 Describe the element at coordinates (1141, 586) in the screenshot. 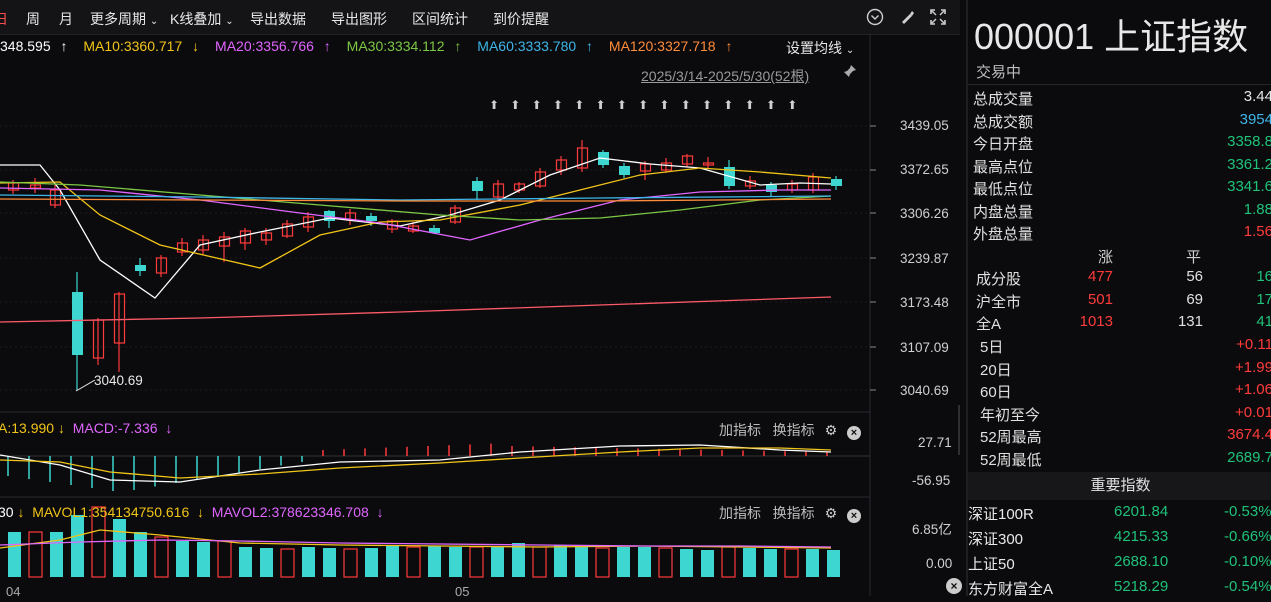

I see `index-value: 5218.29` at that location.